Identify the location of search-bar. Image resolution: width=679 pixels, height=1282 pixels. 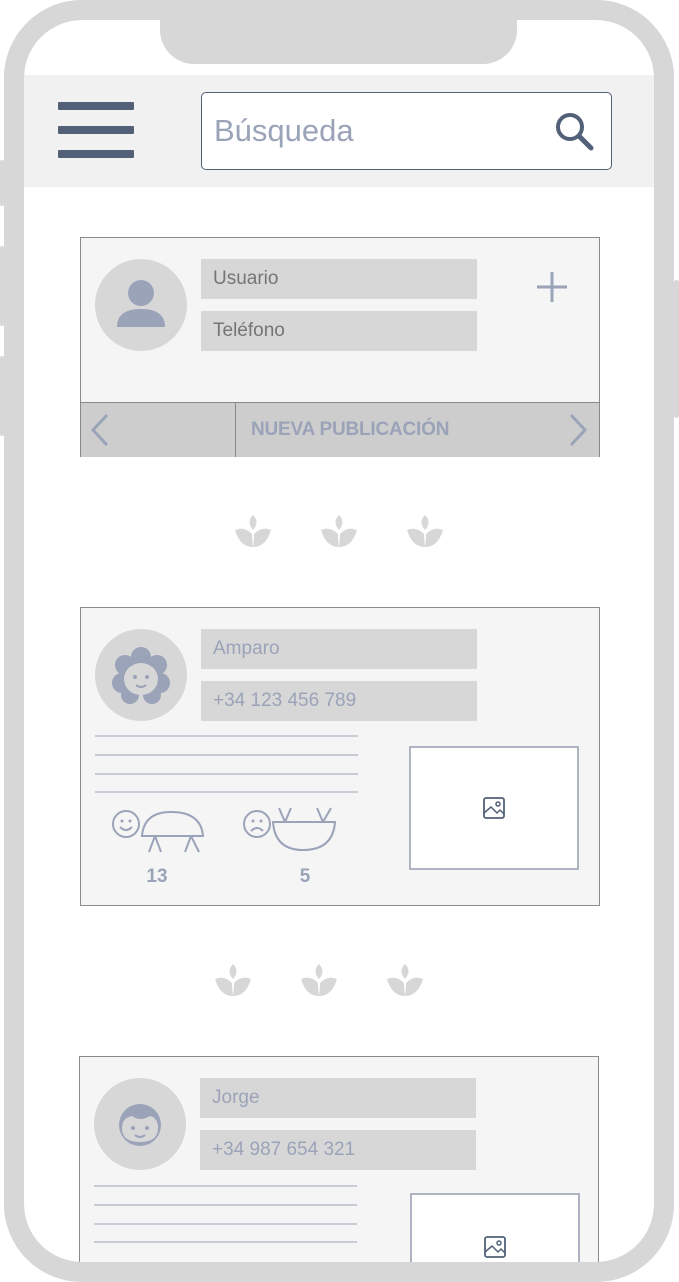
(406, 131).